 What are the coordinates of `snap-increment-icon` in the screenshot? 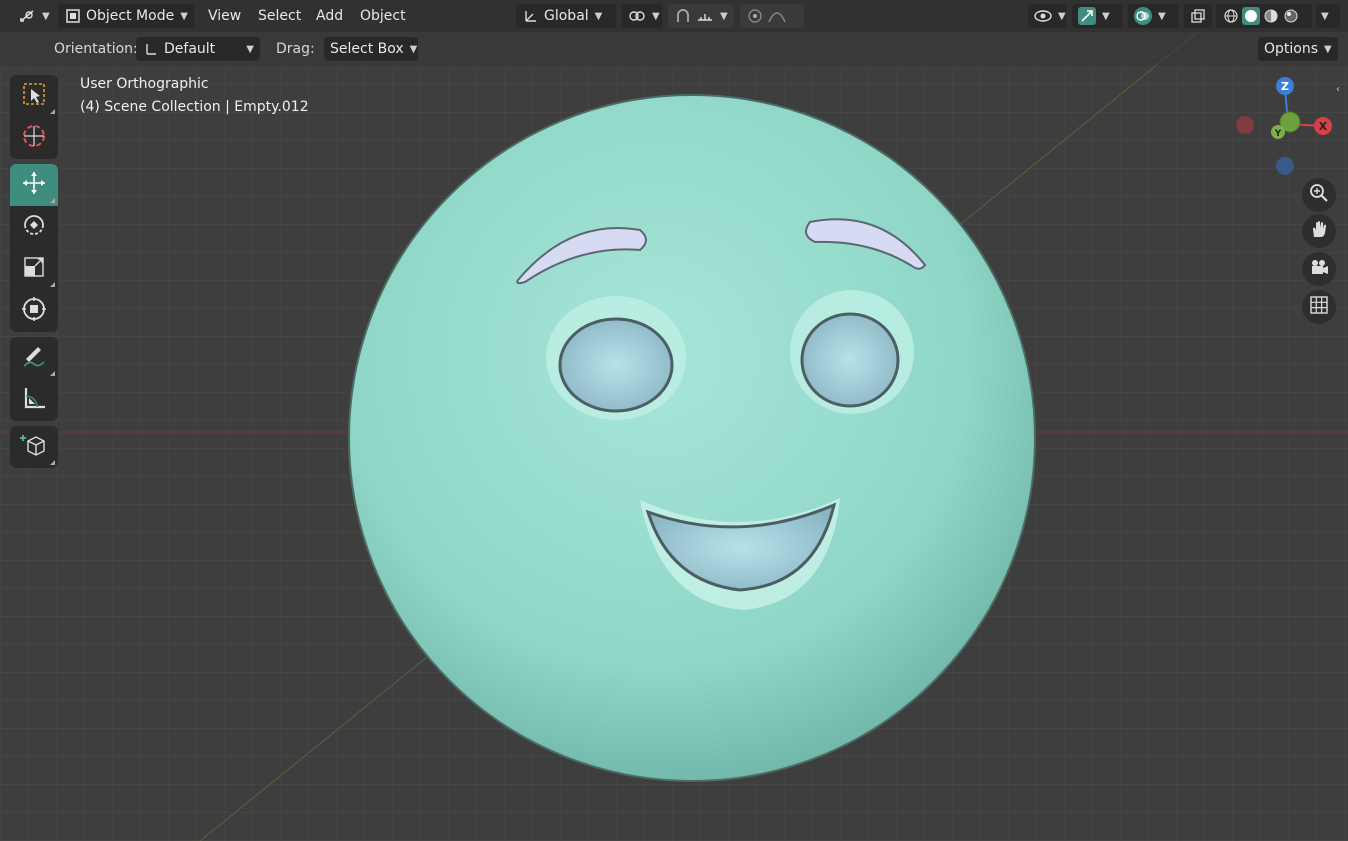 It's located at (705, 16).